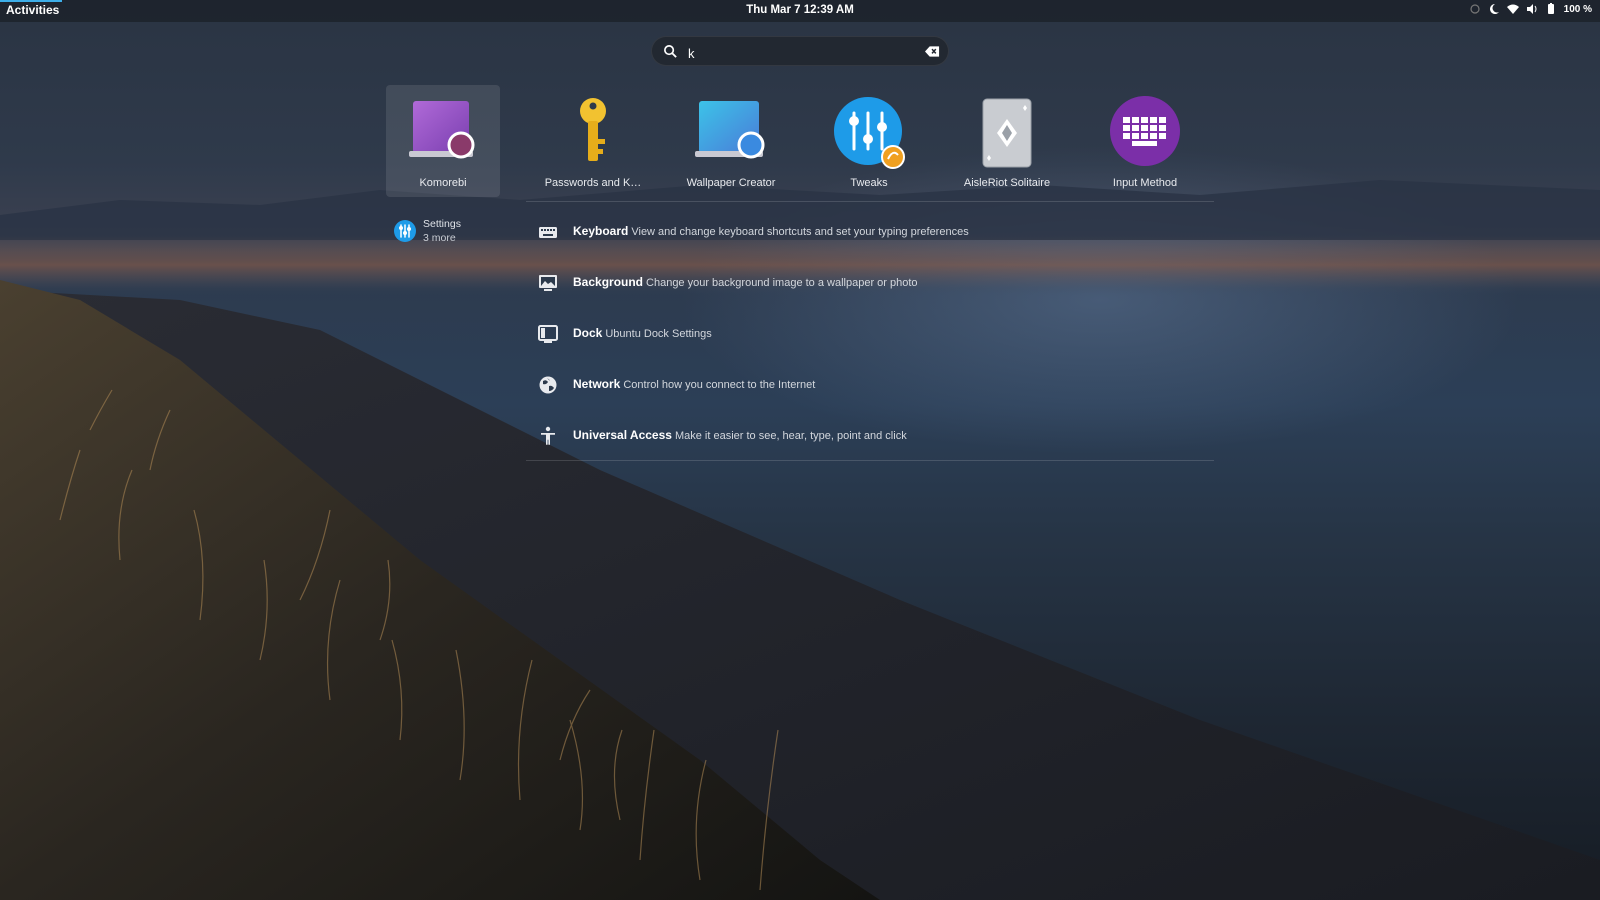 This screenshot has height=900, width=1600. I want to click on app-label: Wallpaper Creator, so click(731, 183).